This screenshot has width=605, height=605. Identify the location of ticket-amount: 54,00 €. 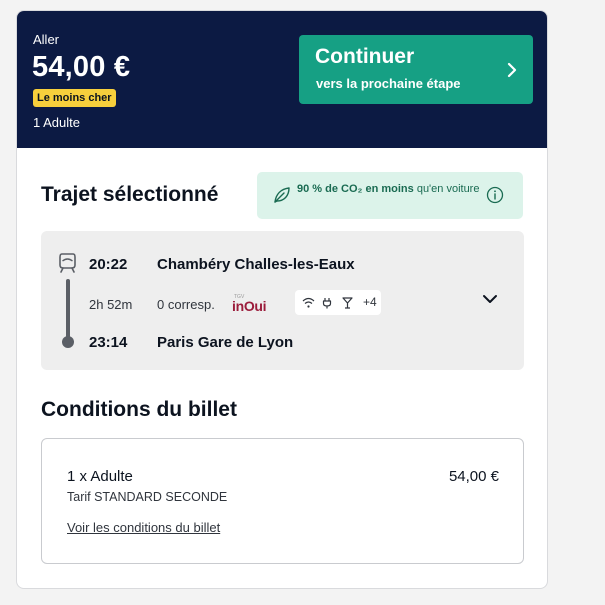
(473, 476).